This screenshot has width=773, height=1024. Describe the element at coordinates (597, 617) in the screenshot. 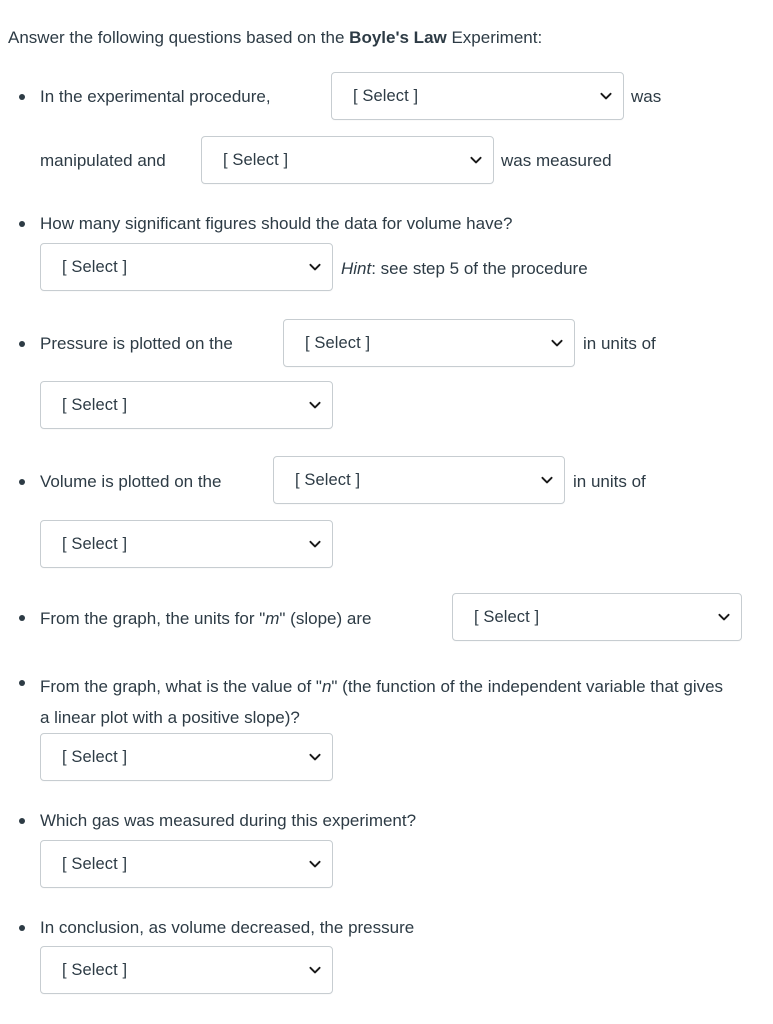

I see `select-slope-units: [ Select ]` at that location.